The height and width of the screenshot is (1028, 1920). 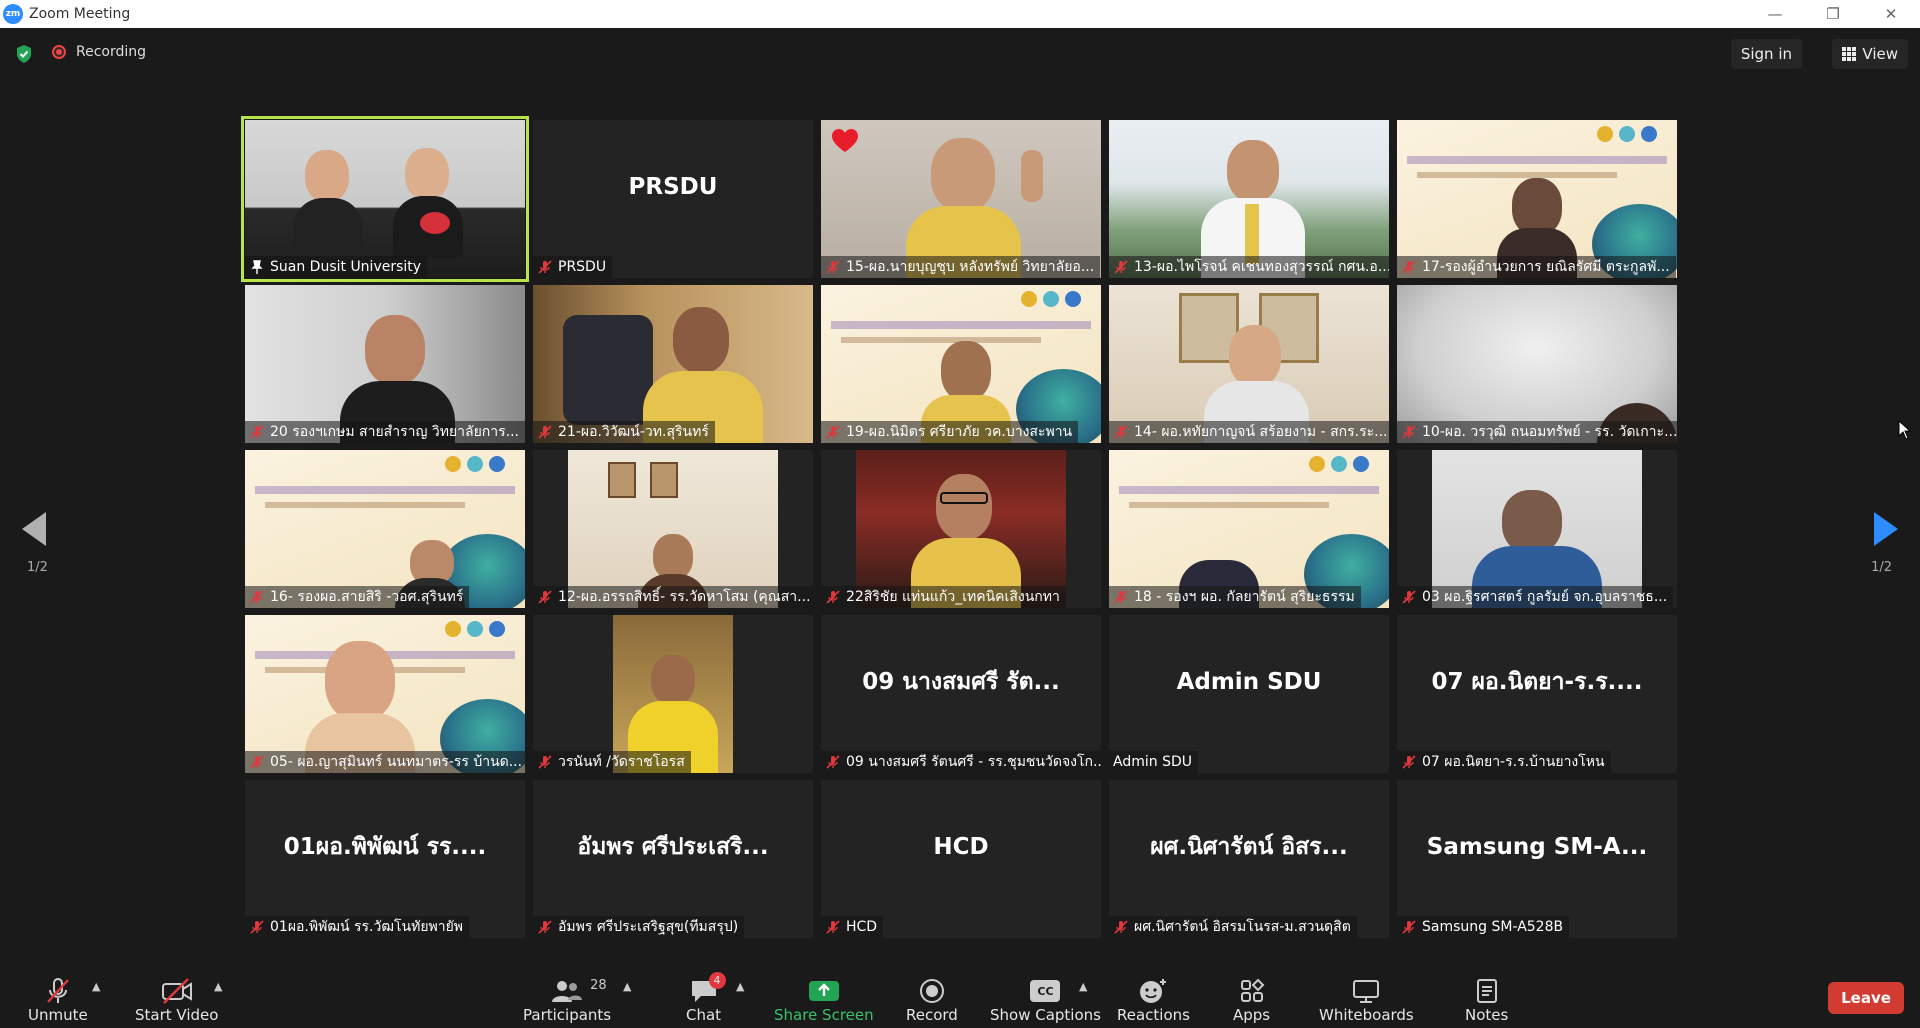 I want to click on previous-page-arrow-icon, so click(x=34, y=529).